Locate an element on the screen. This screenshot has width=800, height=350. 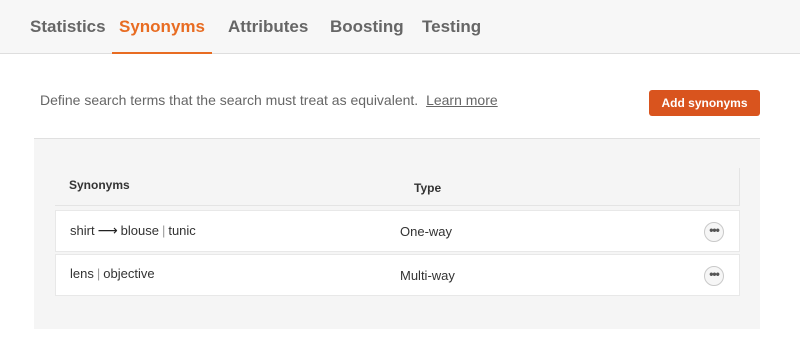
synonym-term: lens is located at coordinates (82, 273).